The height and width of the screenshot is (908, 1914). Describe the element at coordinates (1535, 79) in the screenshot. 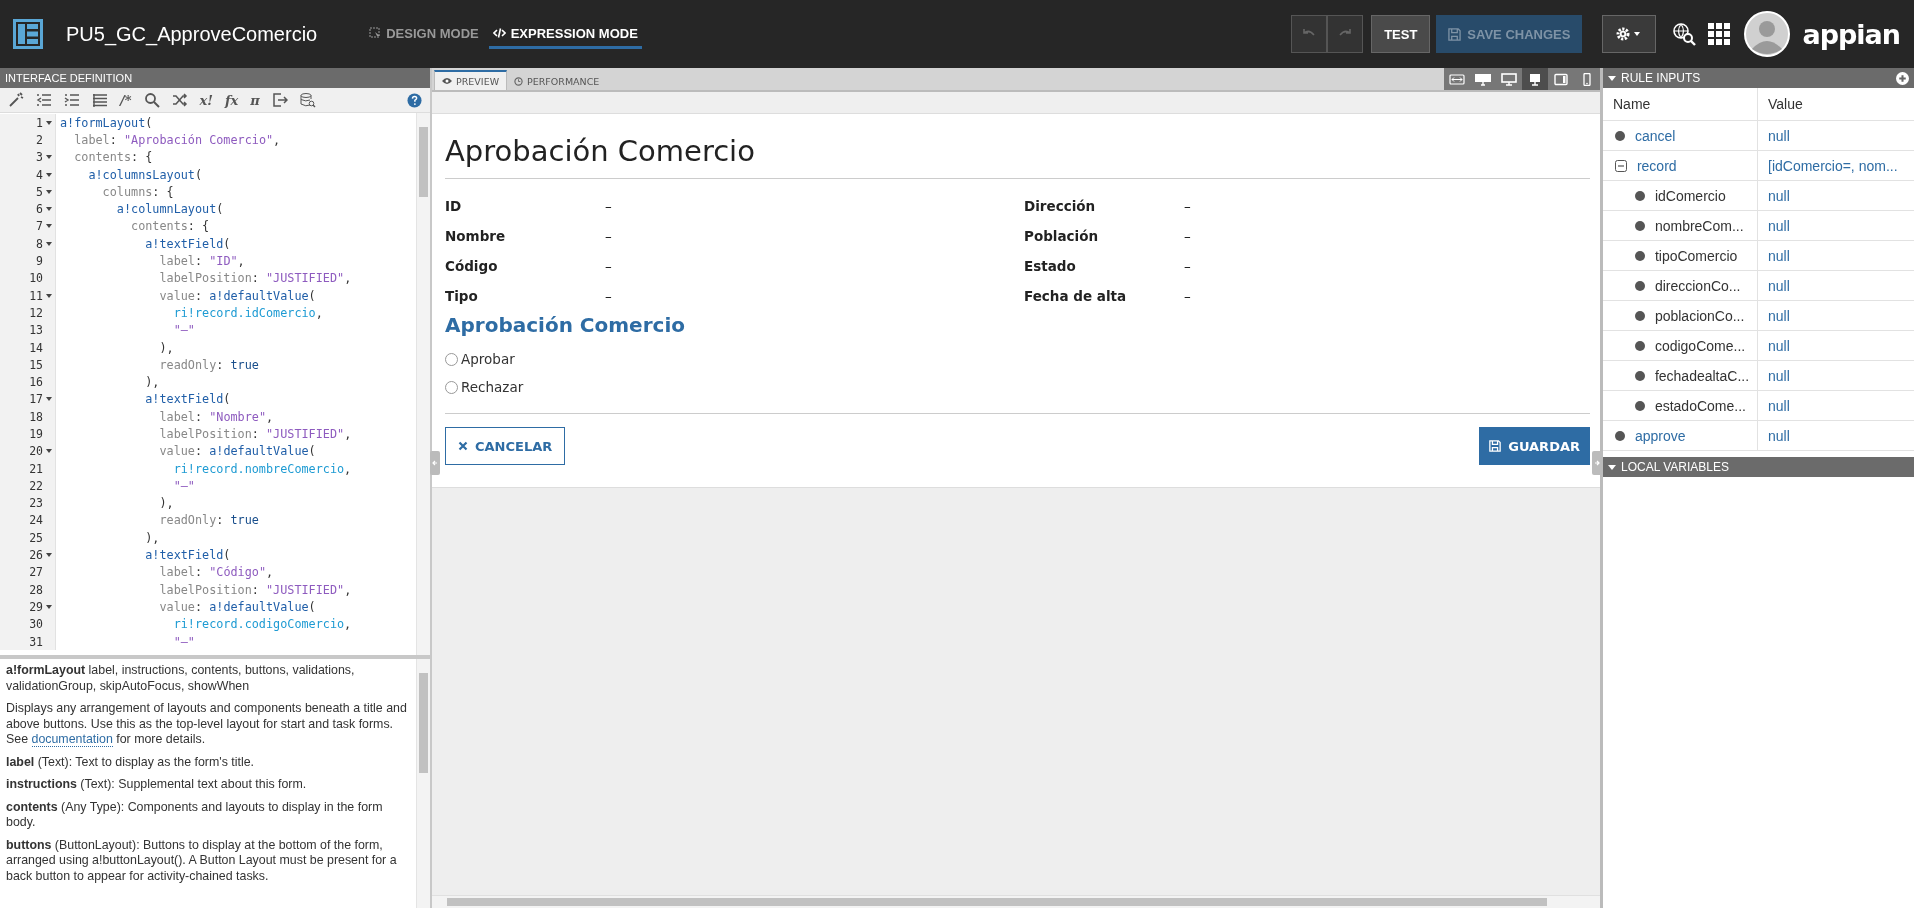

I see `device-size-button` at that location.